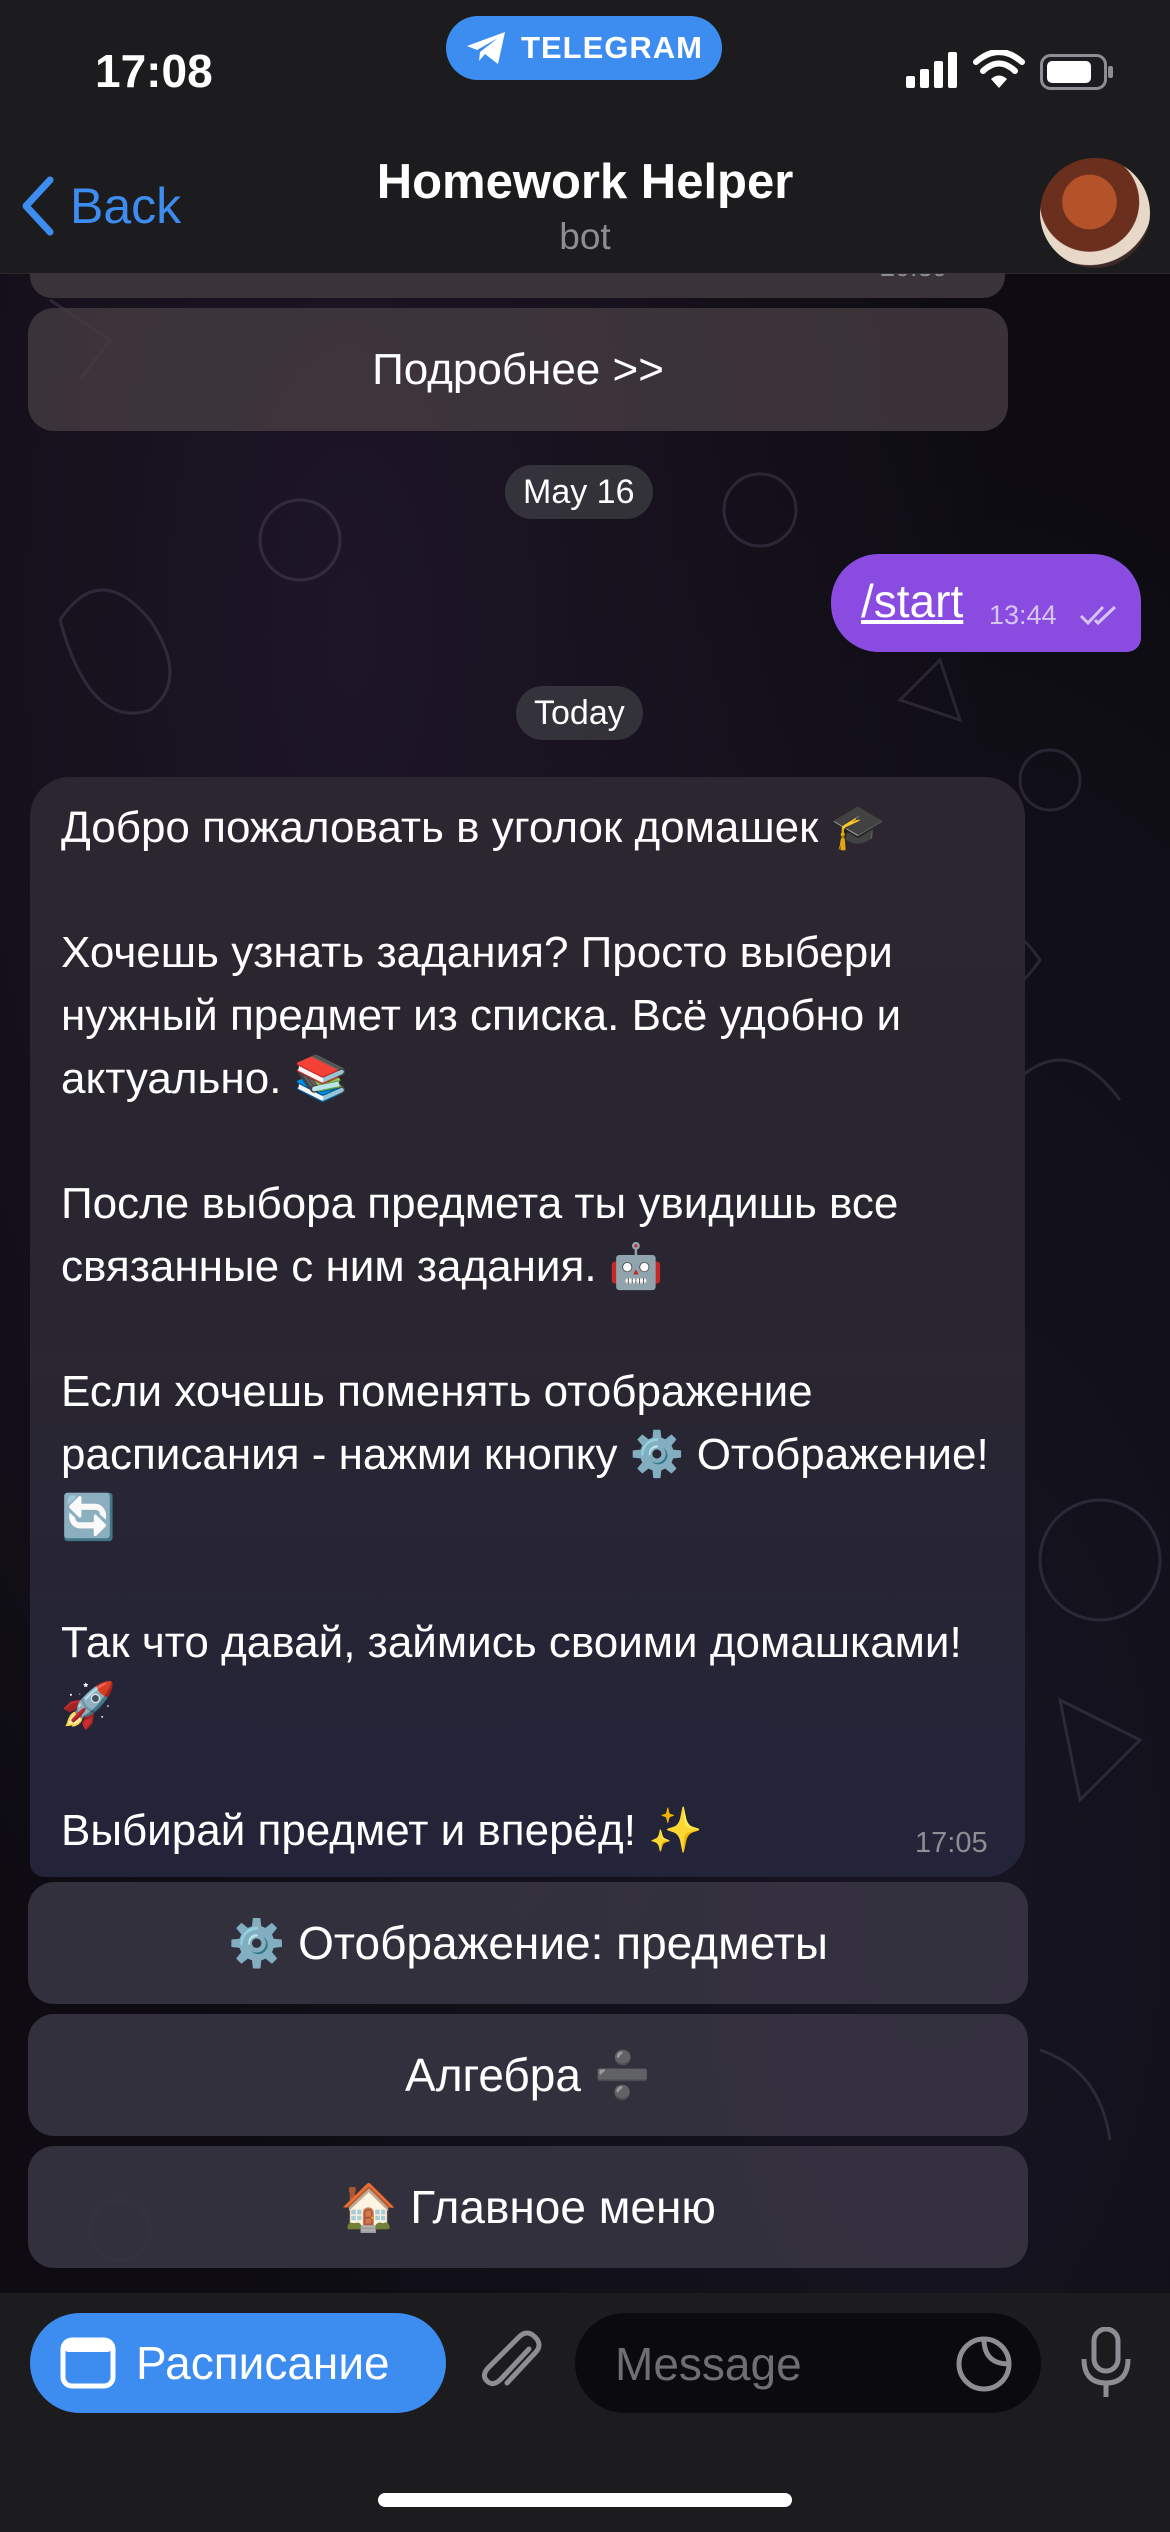  I want to click on microphone-icon, so click(1106, 2363).